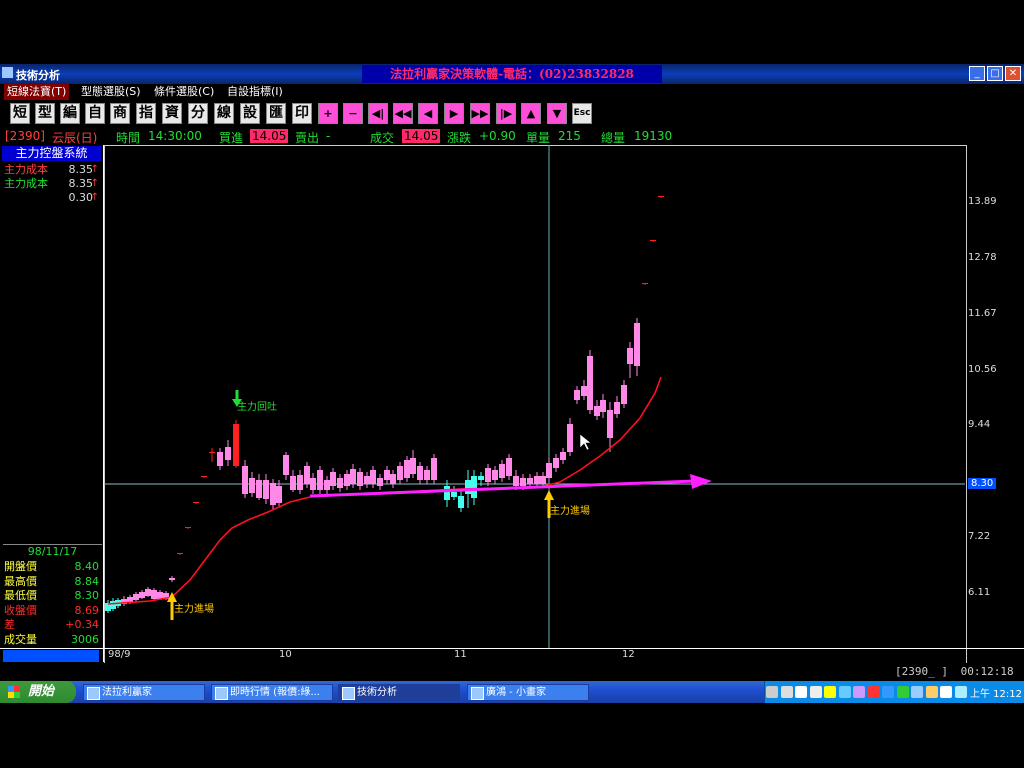  I want to click on zoom-out-button: −, so click(353, 113).